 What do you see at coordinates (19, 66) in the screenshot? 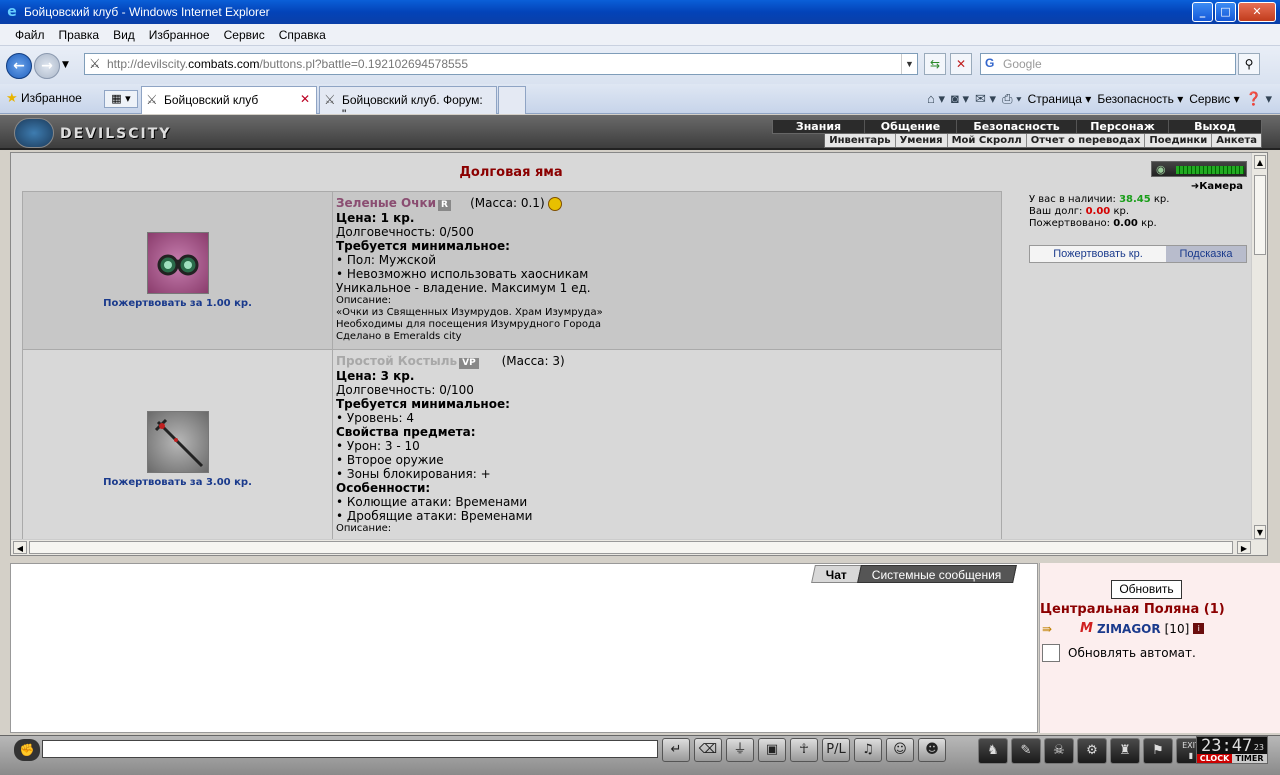
I see `back-button: ←` at bounding box center [19, 66].